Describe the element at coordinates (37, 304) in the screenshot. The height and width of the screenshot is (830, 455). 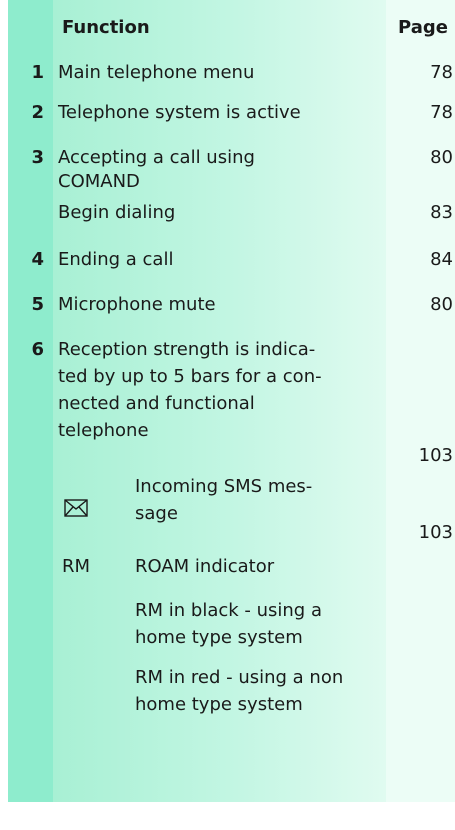
I see `row-number: 5` at that location.